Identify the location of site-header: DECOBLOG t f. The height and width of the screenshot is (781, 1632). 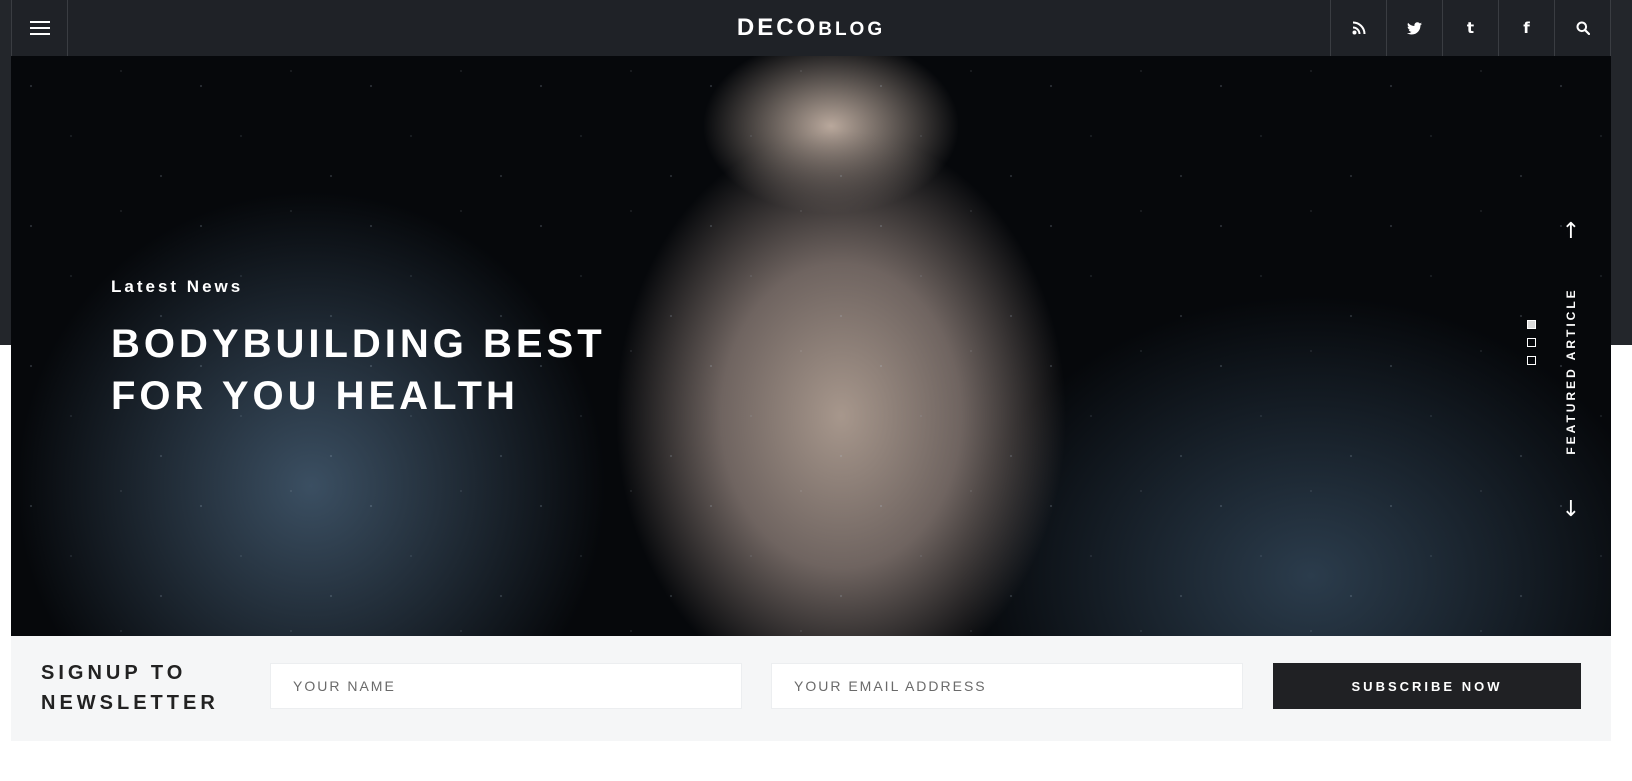
(811, 28).